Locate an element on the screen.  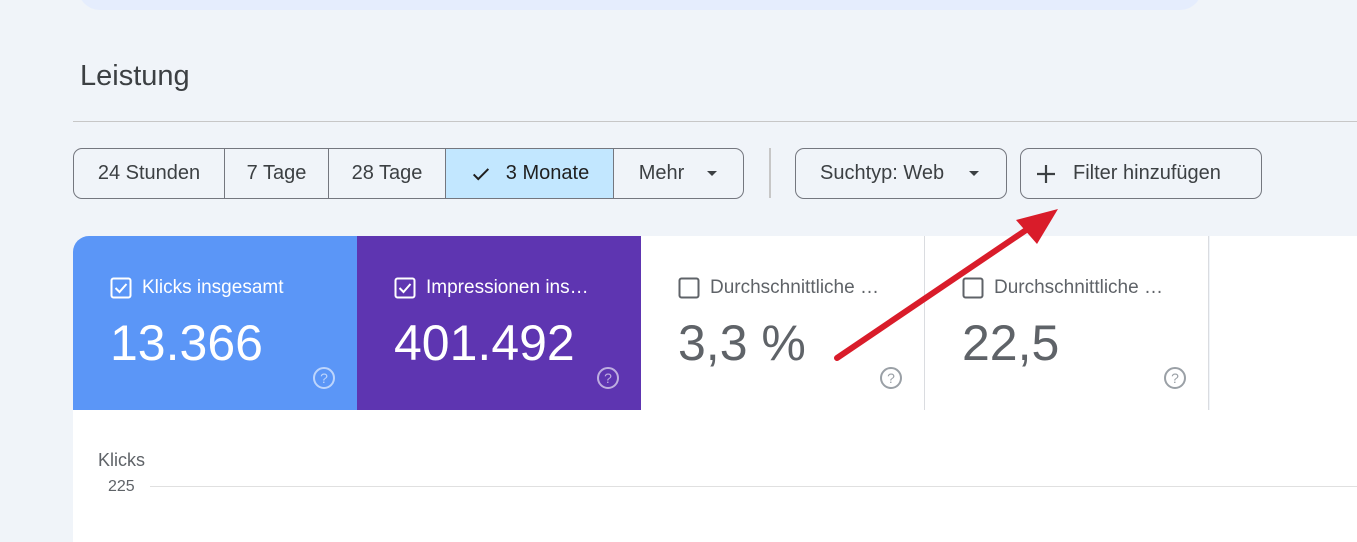
add-filter-button: Filter hinzufügen is located at coordinates (1141, 173).